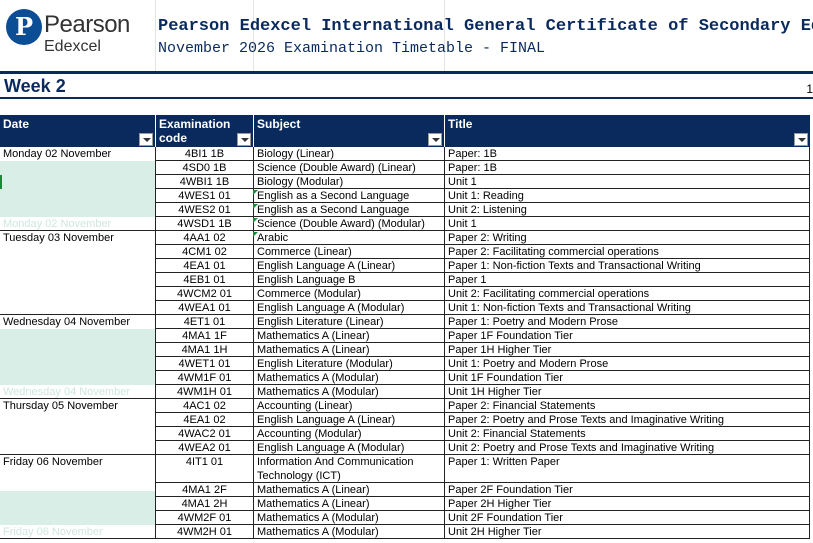  I want to click on exam-code-cell: 4SD0 1B, so click(204, 168).